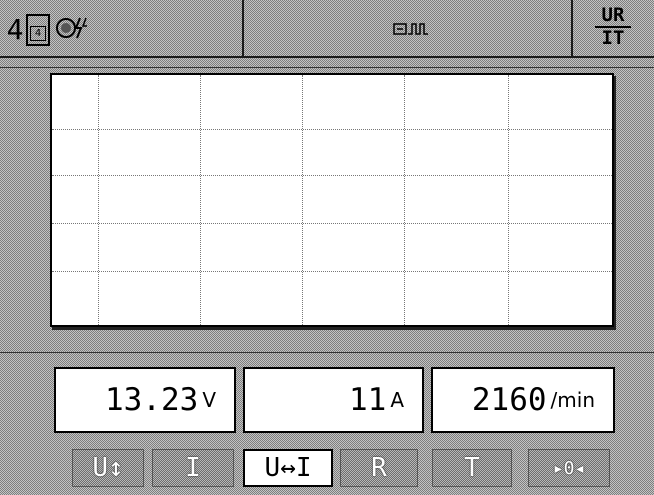 This screenshot has width=654, height=495. I want to click on header-center-panel, so click(407, 29).